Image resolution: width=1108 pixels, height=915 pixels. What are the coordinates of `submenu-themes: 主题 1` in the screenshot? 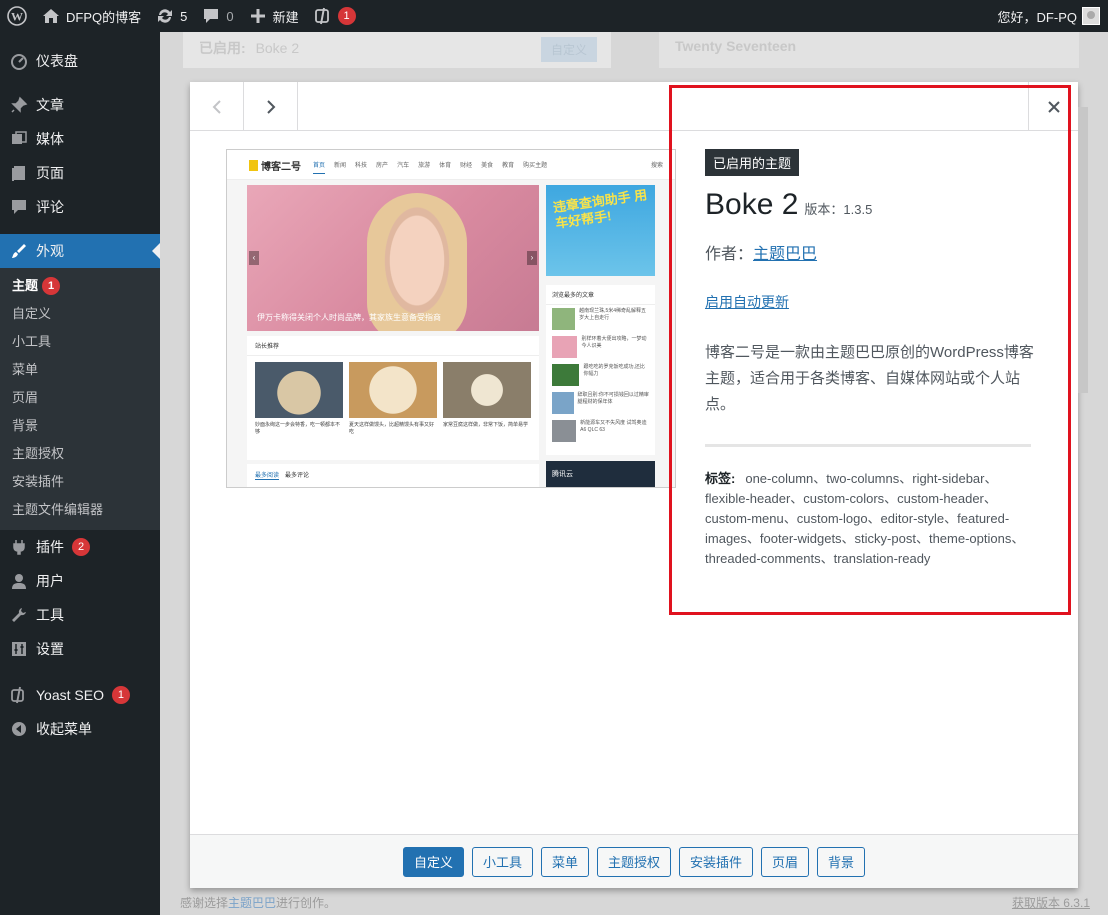 It's located at (80, 286).